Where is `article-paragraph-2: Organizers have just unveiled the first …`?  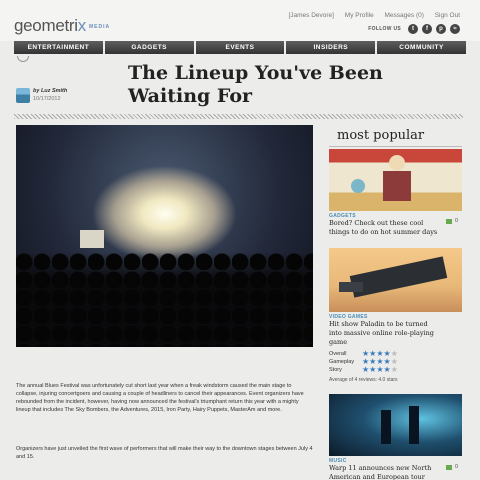
article-paragraph-2: Organizers have just unveiled the first … is located at coordinates (164, 453).